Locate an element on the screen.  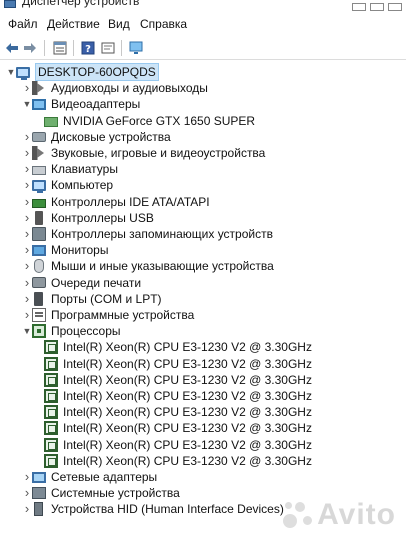
category-item-label: Звуковые, игровые и видеоустройства is located at coordinates (158, 153).